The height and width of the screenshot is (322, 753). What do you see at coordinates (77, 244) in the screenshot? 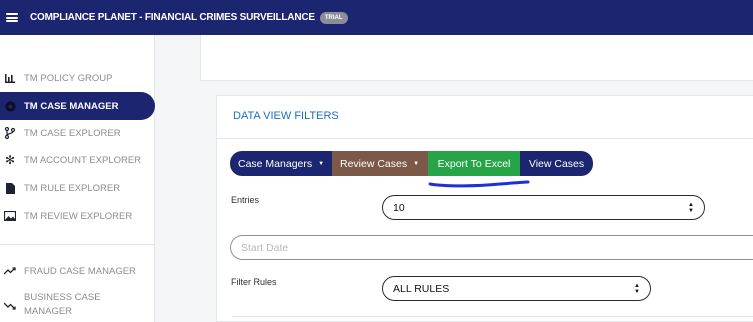
I see `sidebar-divider` at bounding box center [77, 244].